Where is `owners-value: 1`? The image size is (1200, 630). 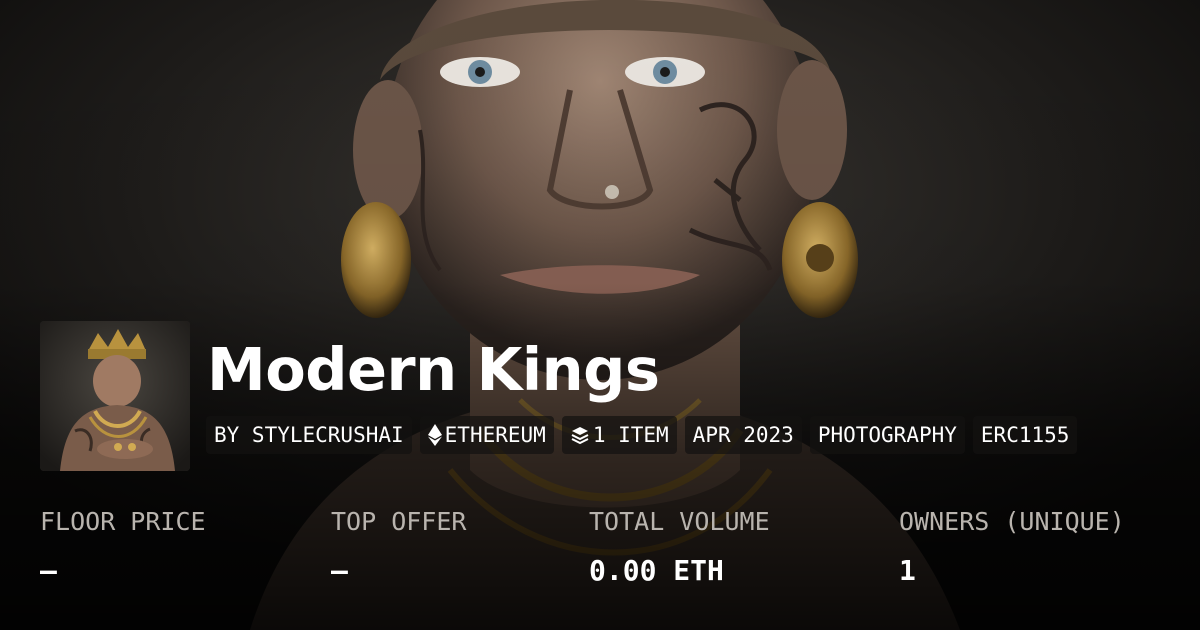
owners-value: 1 is located at coordinates (907, 570).